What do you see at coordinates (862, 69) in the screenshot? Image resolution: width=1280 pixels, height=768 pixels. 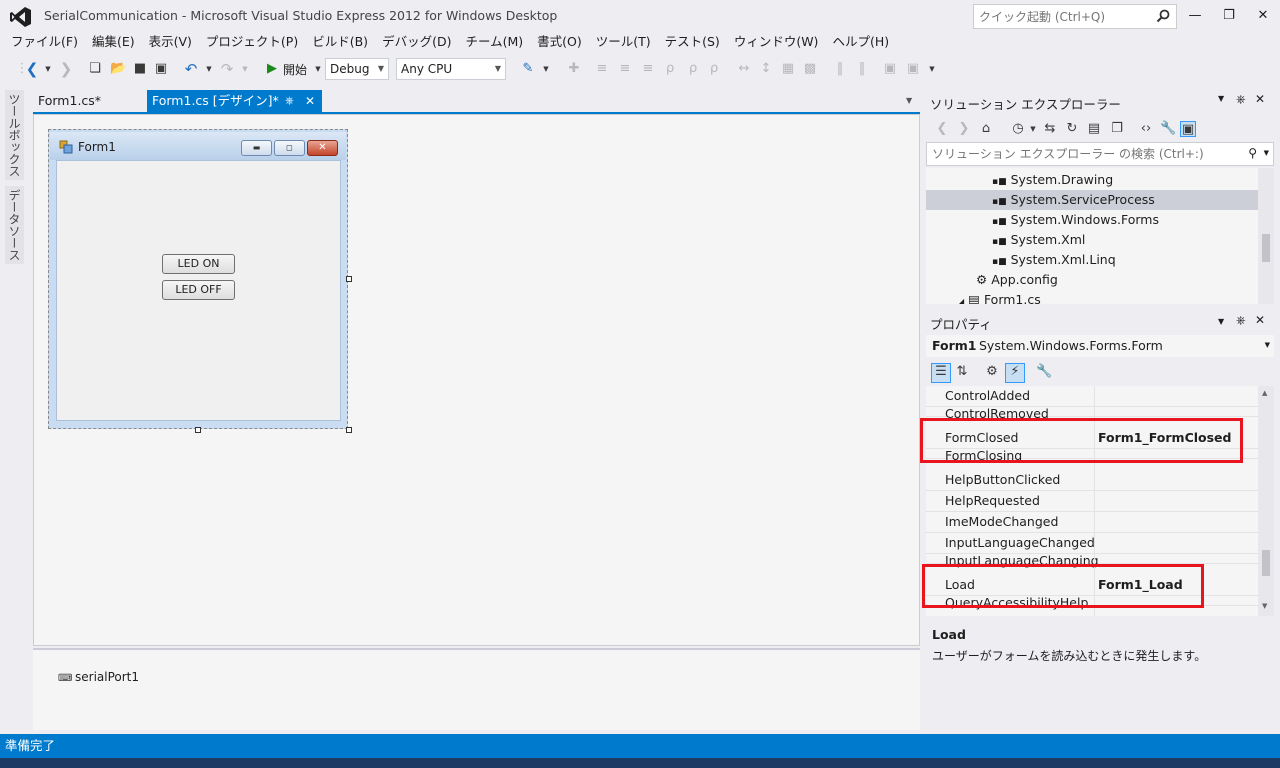 I see `vertical-spacing-icon: ‖` at bounding box center [862, 69].